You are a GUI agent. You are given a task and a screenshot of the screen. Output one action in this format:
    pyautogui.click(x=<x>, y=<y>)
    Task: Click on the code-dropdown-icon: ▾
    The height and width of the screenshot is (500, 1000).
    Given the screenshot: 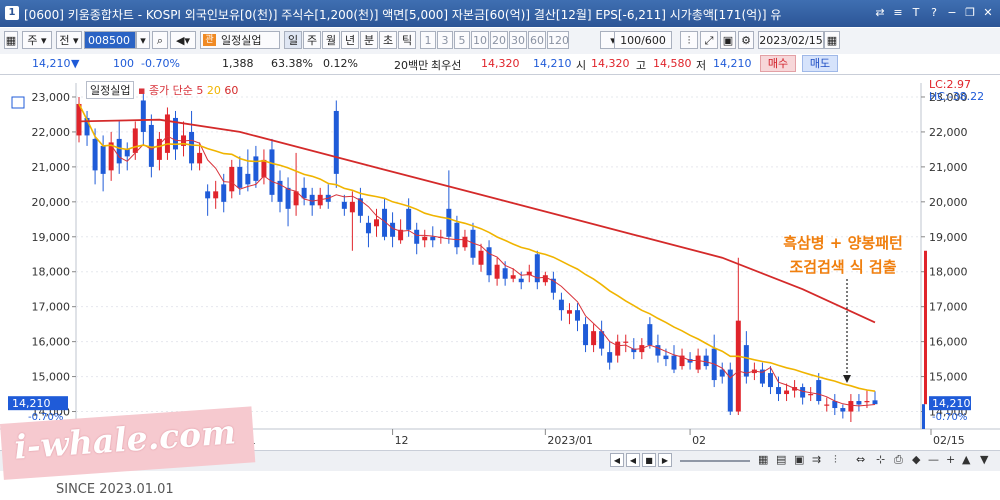 What is the action you would take?
    pyautogui.click(x=143, y=40)
    